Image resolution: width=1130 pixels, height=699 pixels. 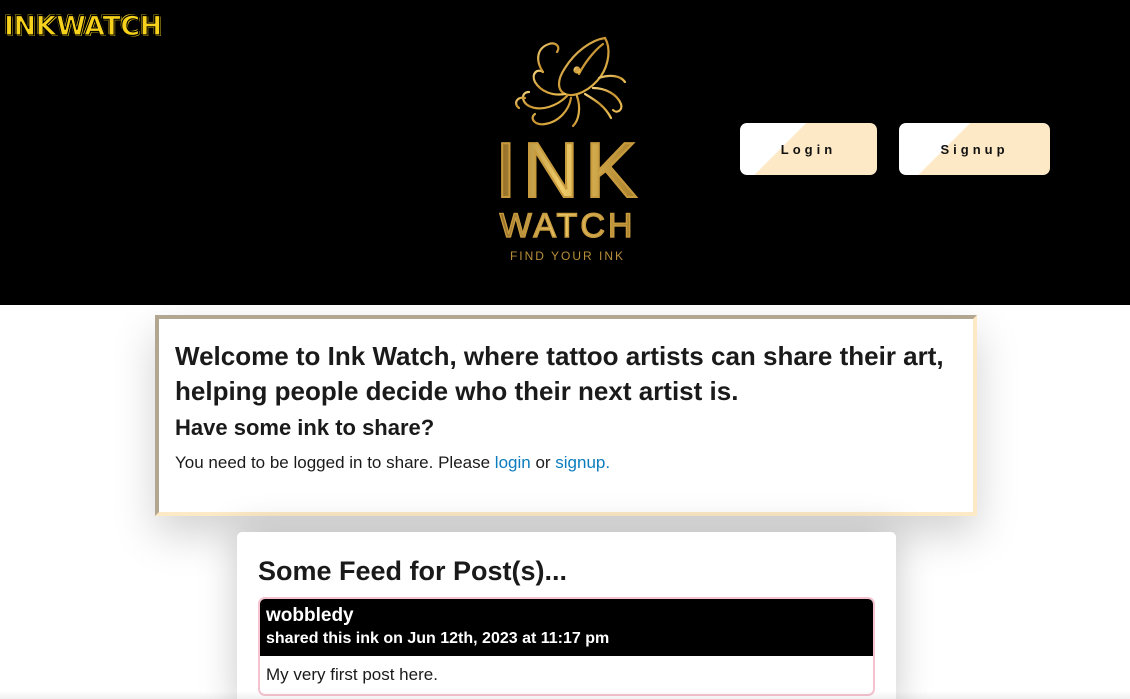 I want to click on logo-tagline: FIND YOUR INK, so click(x=567, y=256).